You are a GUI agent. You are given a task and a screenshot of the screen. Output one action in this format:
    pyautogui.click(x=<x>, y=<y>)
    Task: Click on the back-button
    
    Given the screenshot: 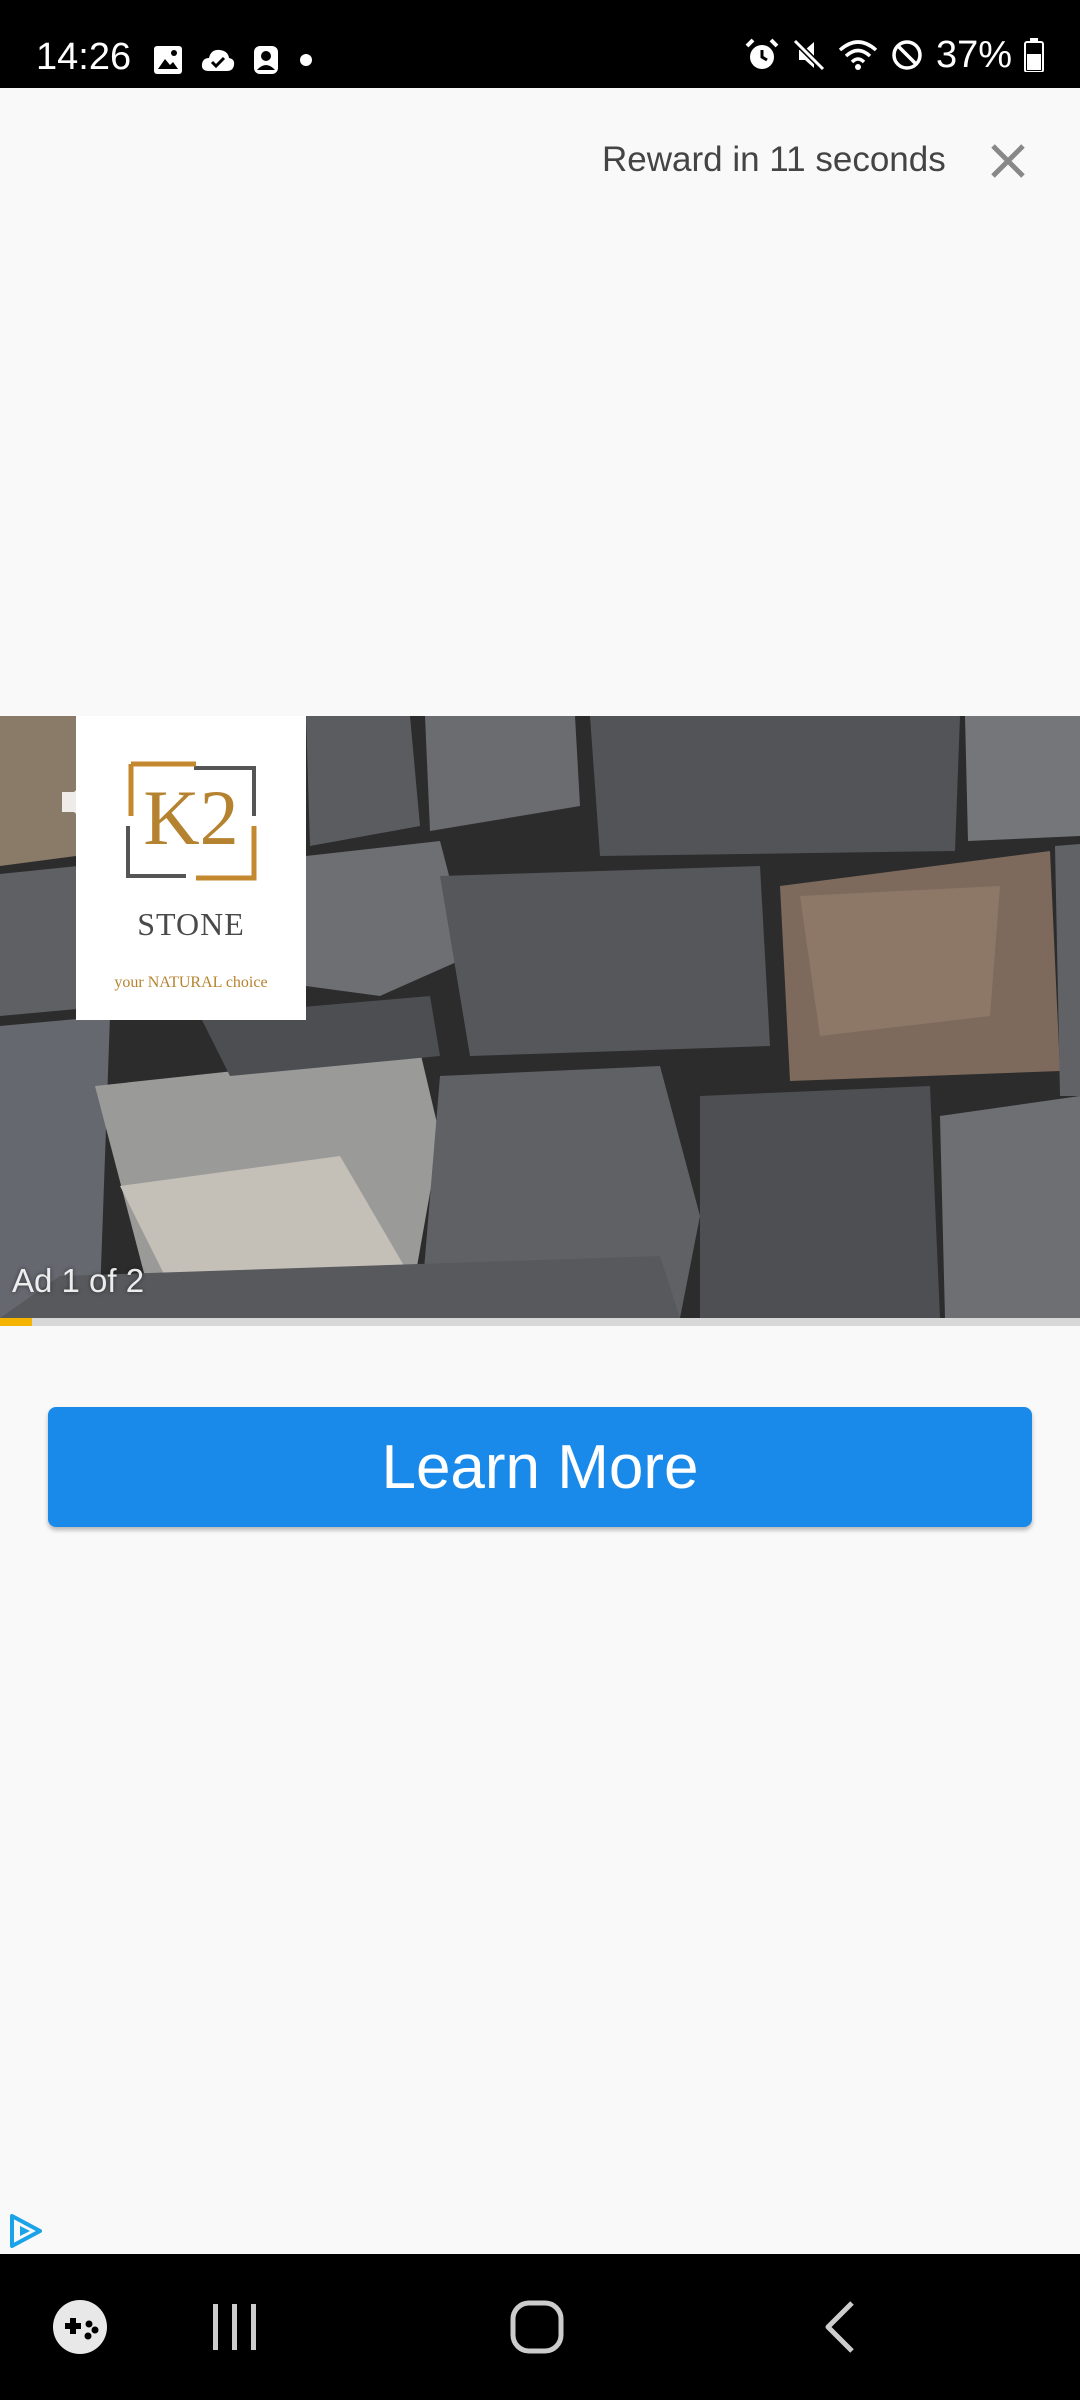 What is the action you would take?
    pyautogui.click(x=840, y=2327)
    